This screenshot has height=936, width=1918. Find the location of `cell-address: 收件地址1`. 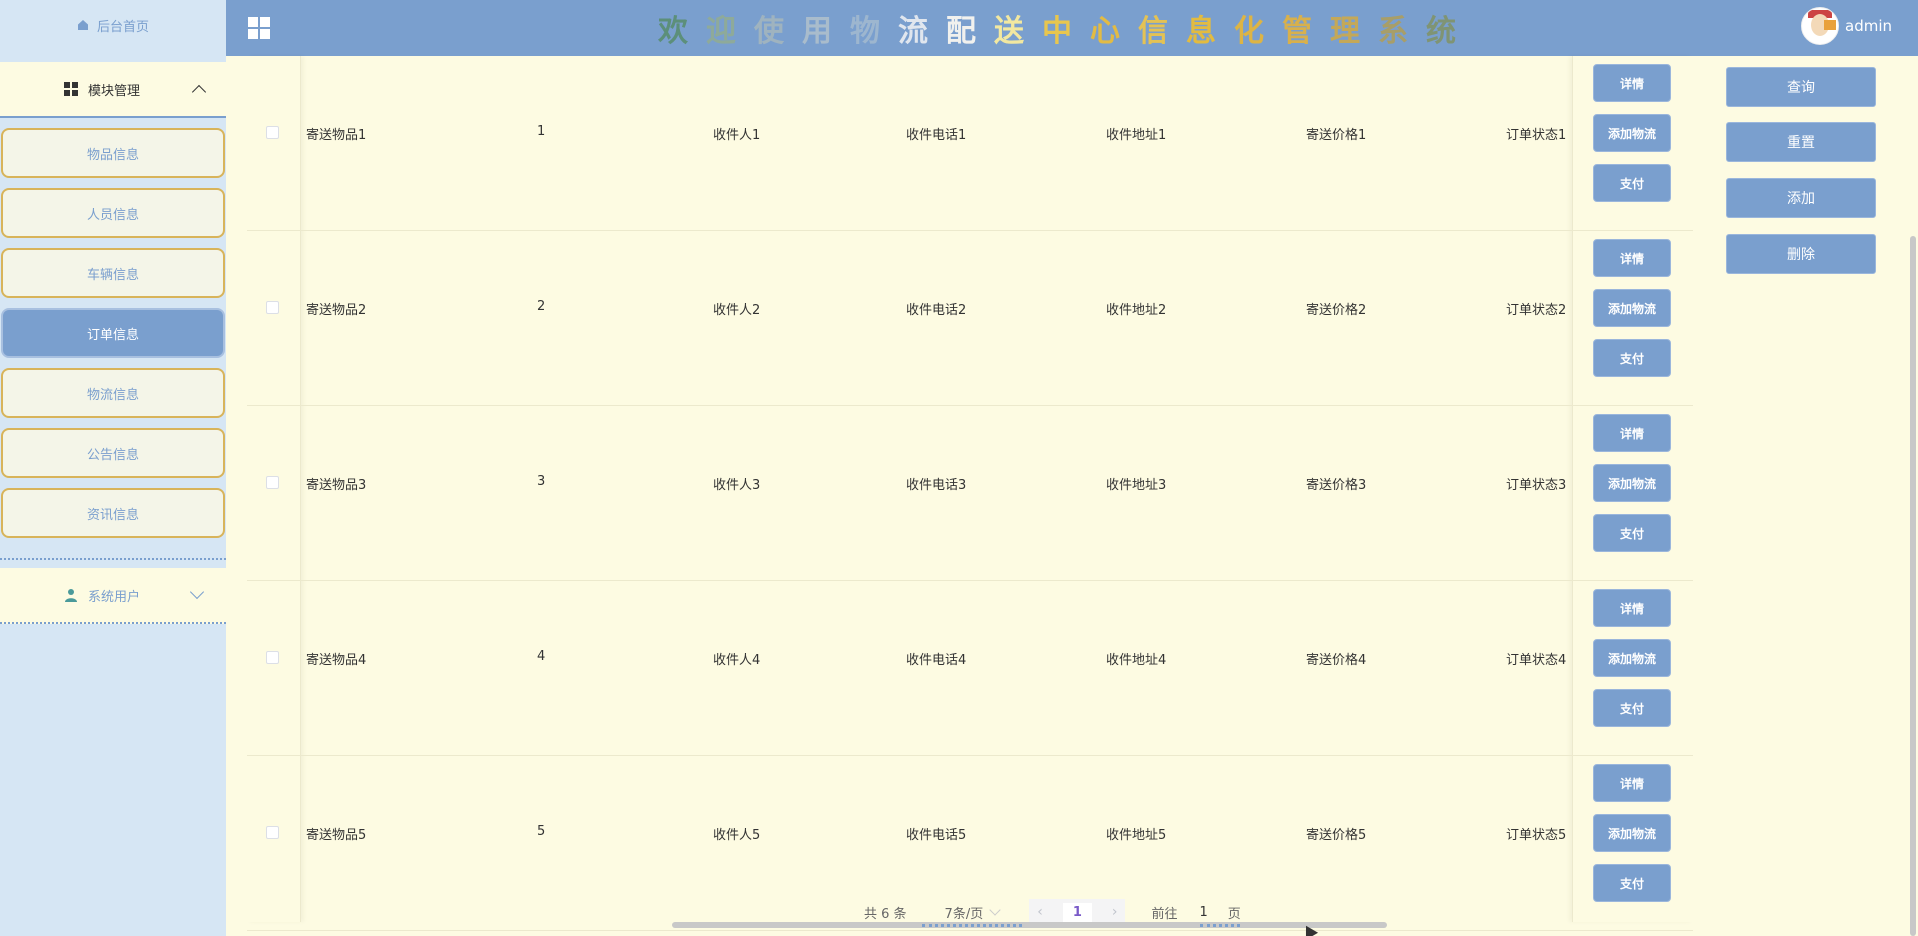

cell-address: 收件地址1 is located at coordinates (1136, 135).